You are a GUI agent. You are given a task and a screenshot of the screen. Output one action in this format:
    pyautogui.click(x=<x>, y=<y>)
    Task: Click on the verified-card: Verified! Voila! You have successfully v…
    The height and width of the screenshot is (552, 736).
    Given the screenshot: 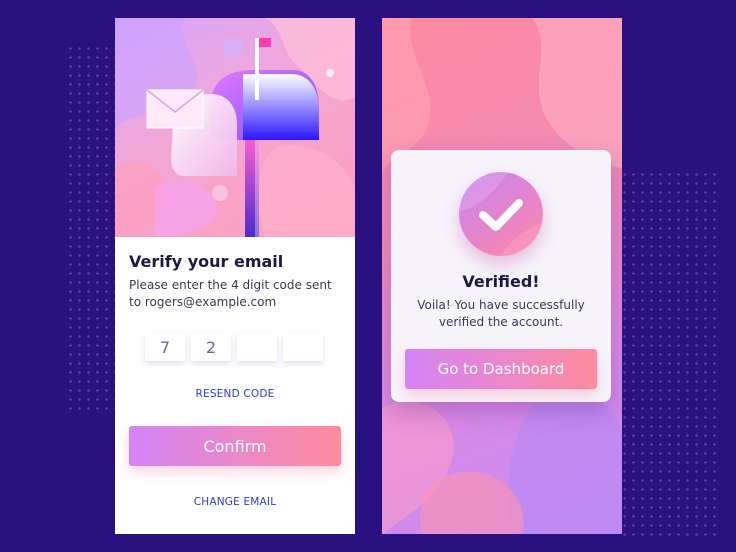 What is the action you would take?
    pyautogui.click(x=501, y=276)
    